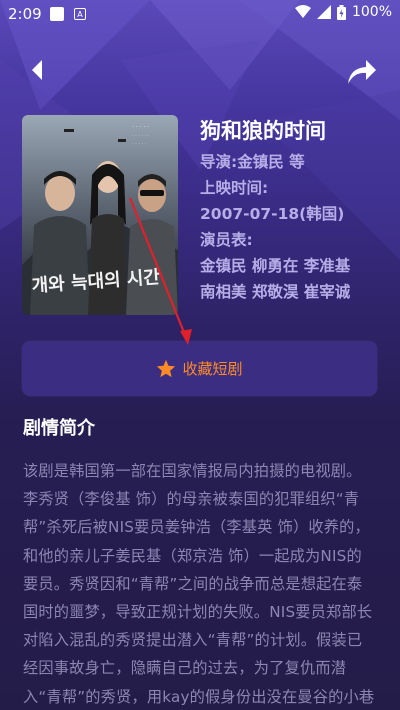 This screenshot has height=710, width=400. I want to click on status-time: 2:09, so click(25, 14).